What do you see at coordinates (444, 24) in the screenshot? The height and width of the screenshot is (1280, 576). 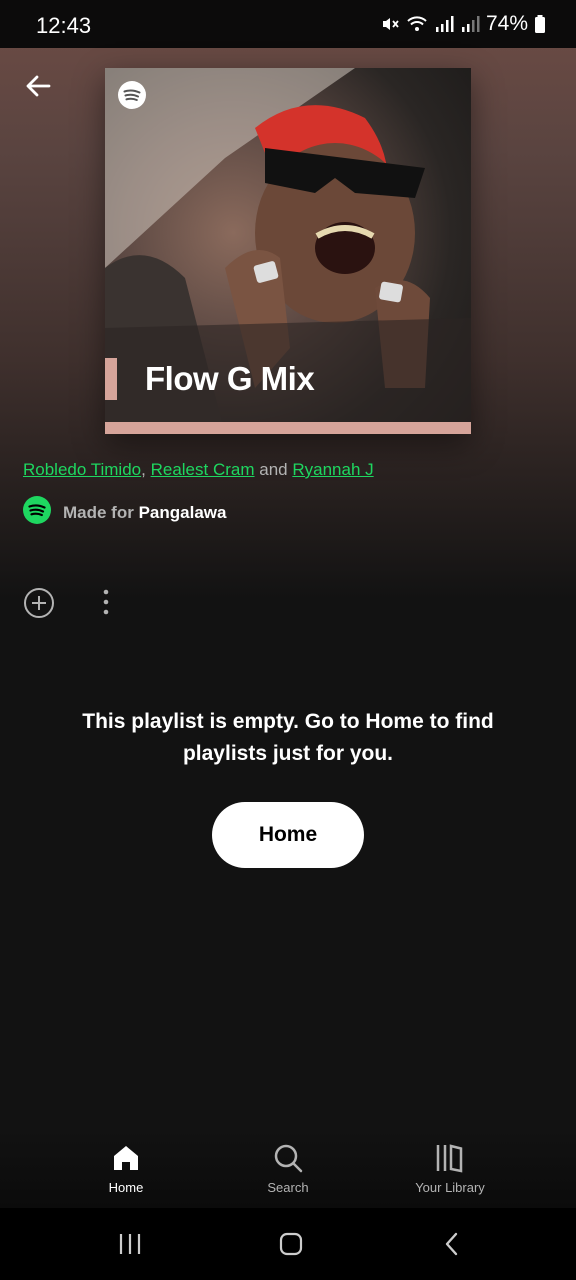 I see `signal-icon` at bounding box center [444, 24].